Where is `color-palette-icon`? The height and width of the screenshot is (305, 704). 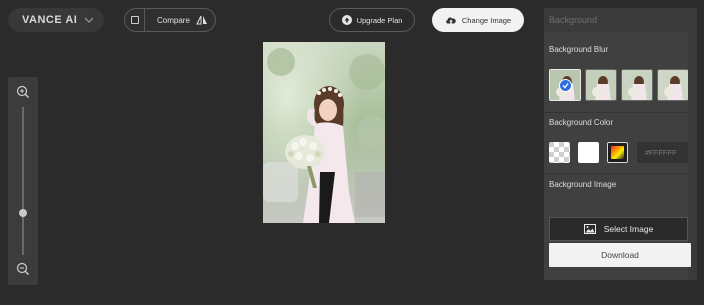
color-palette-icon is located at coordinates (617, 152).